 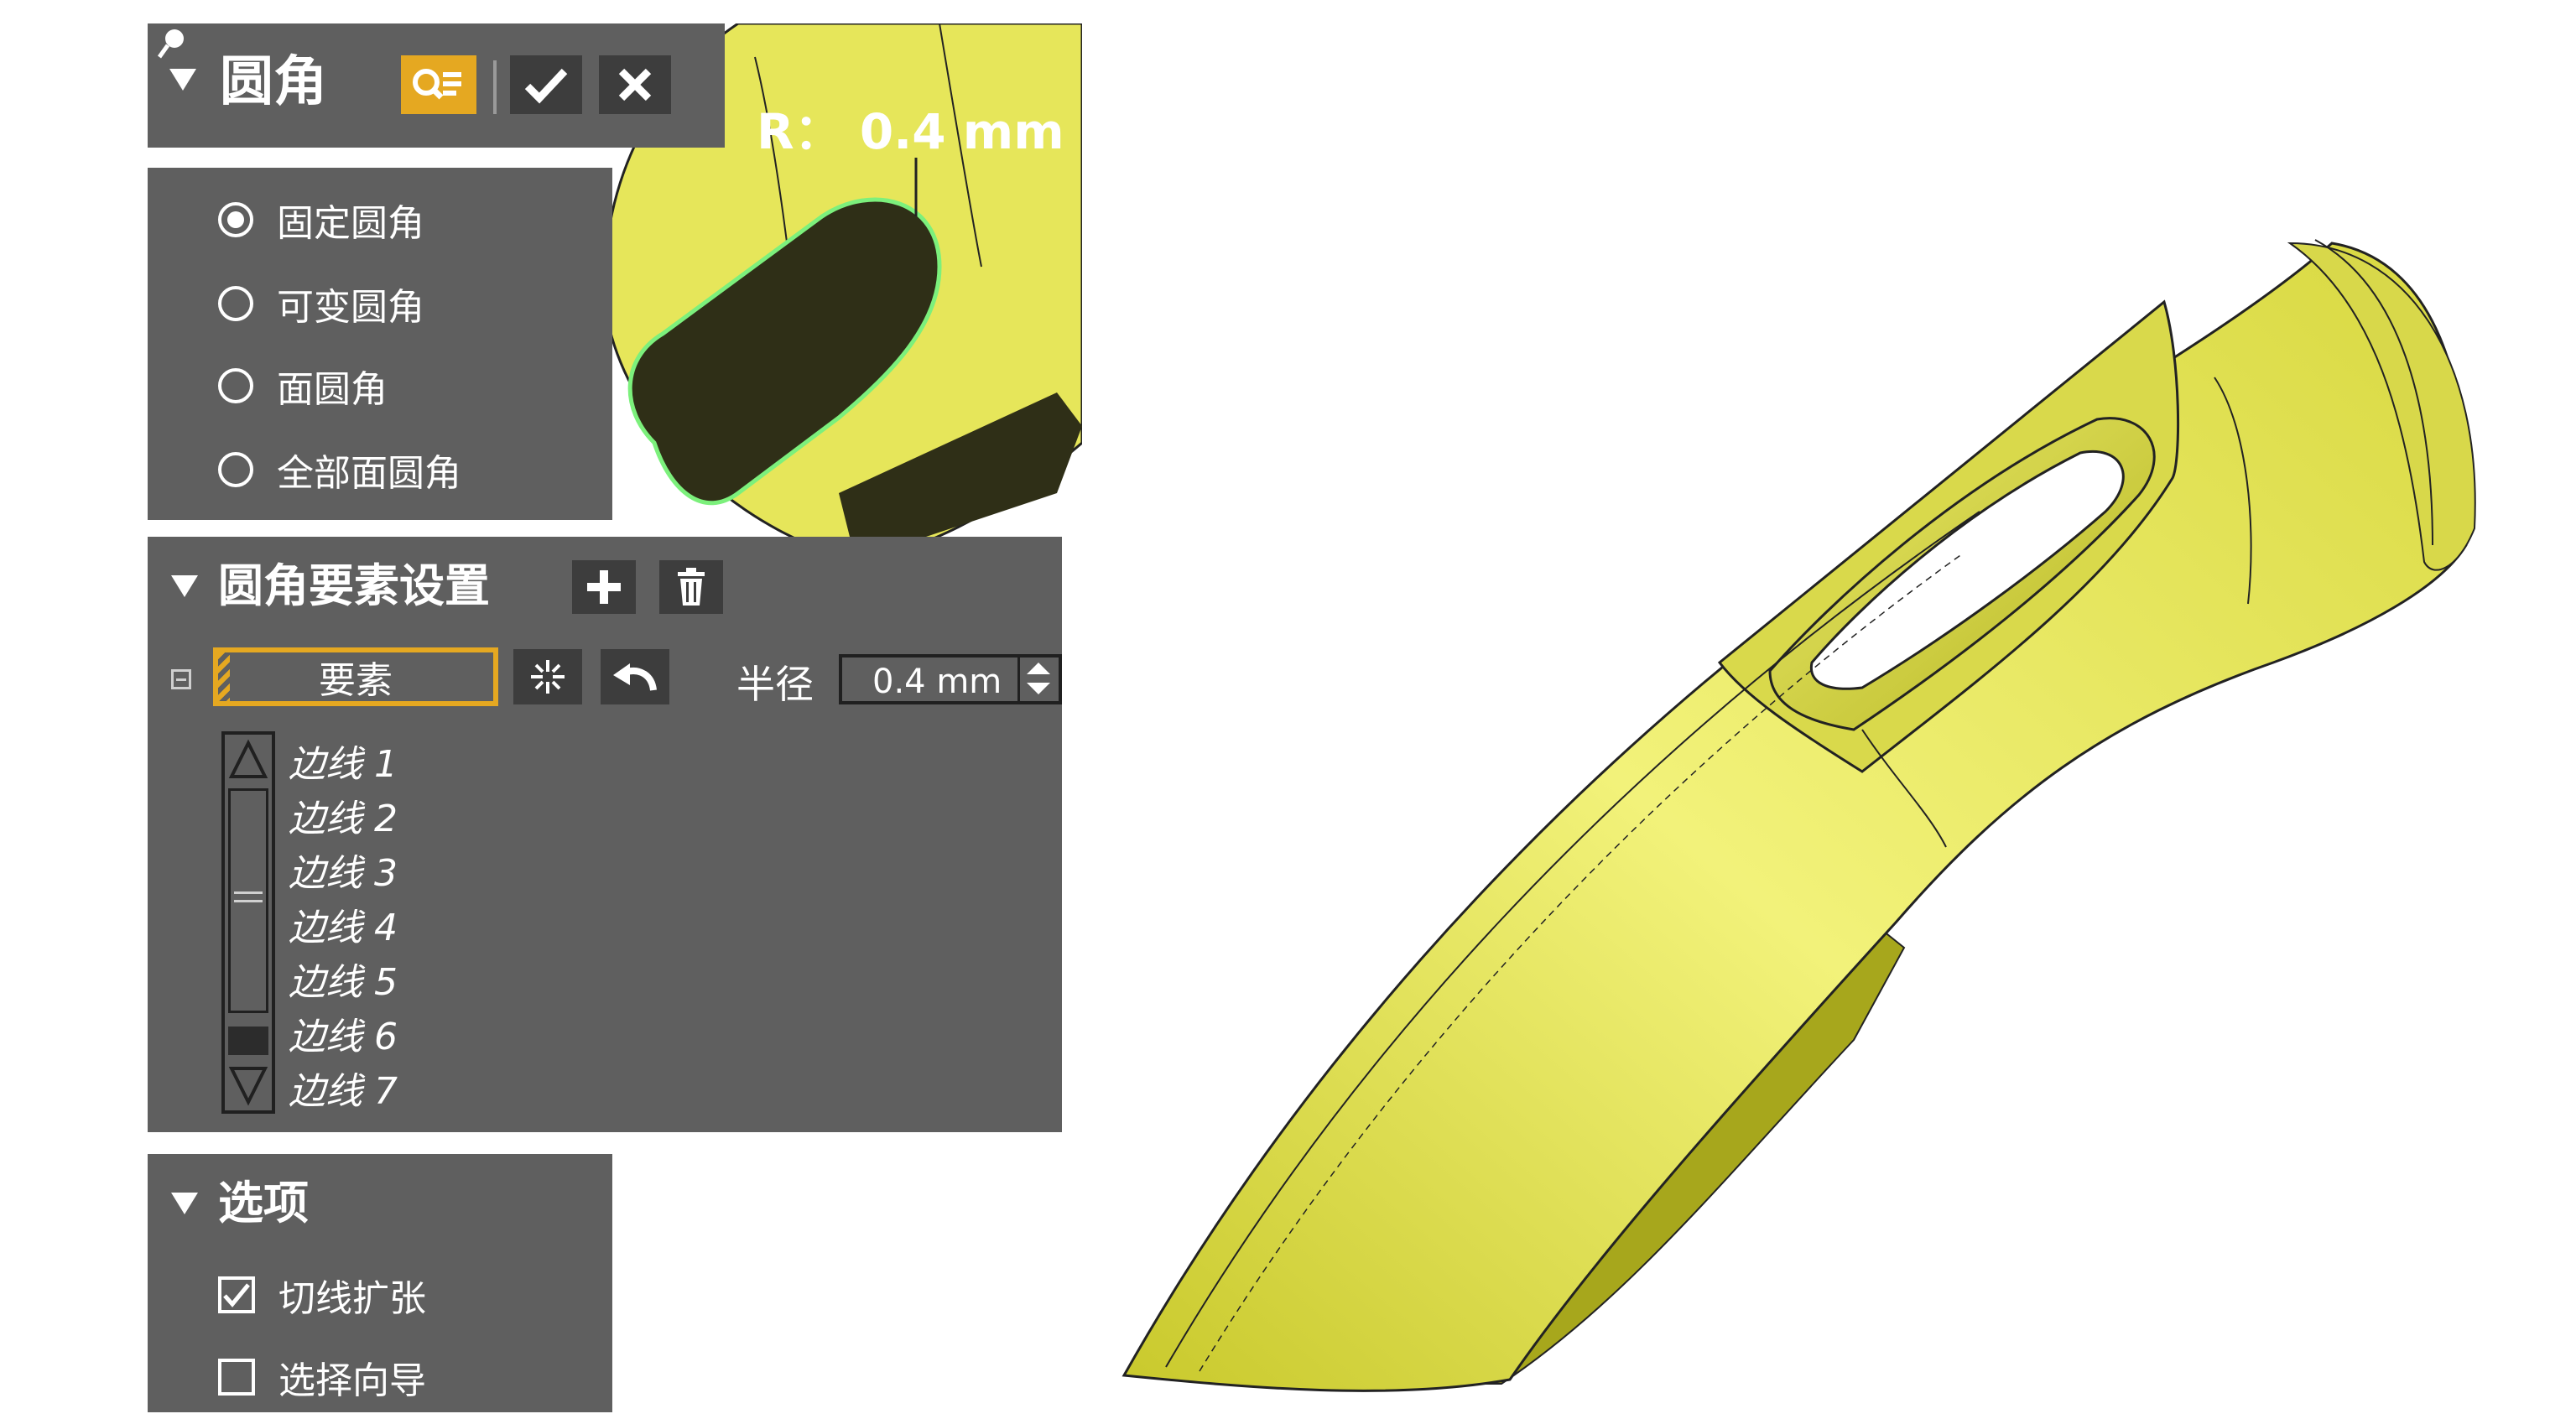 I want to click on plus-icon, so click(x=604, y=587).